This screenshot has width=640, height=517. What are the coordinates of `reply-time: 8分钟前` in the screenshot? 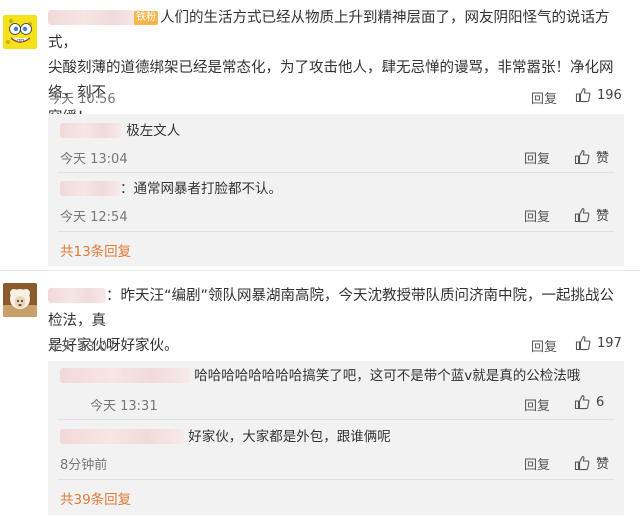 It's located at (84, 465).